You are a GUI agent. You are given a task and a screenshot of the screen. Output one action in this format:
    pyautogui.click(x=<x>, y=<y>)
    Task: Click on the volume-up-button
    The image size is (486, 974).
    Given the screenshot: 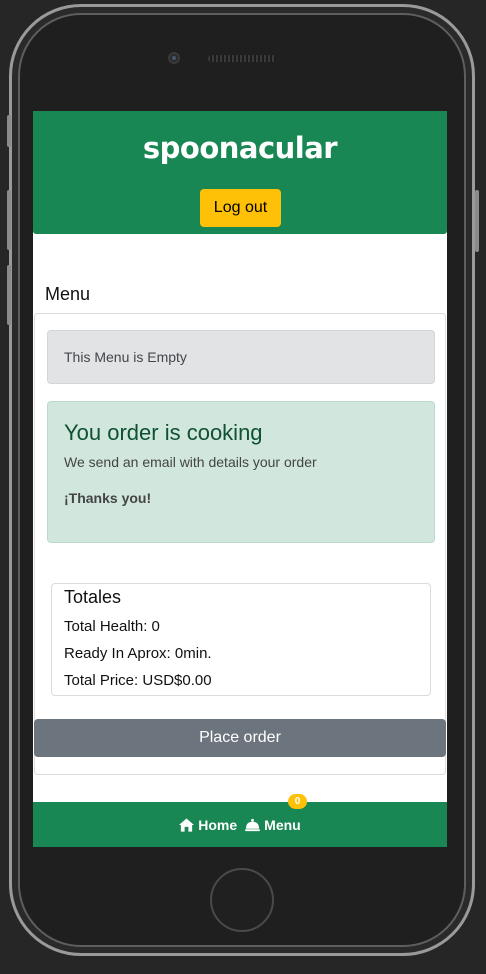 What is the action you would take?
    pyautogui.click(x=9, y=220)
    